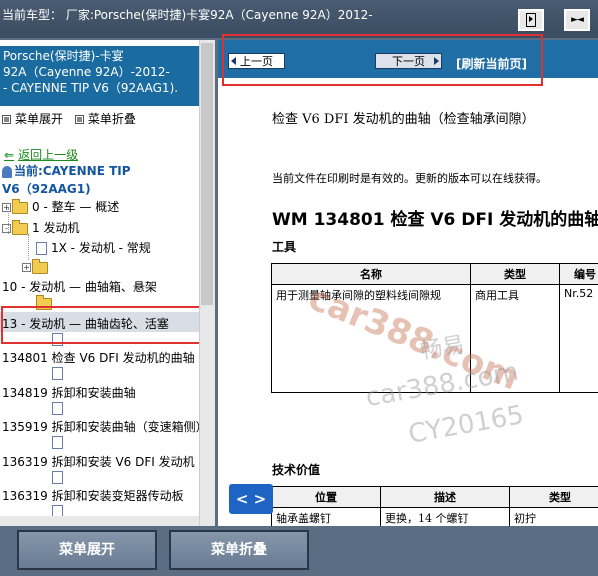 The width and height of the screenshot is (598, 576). Describe the element at coordinates (445, 497) in the screenshot. I see `table-header: 描述` at that location.